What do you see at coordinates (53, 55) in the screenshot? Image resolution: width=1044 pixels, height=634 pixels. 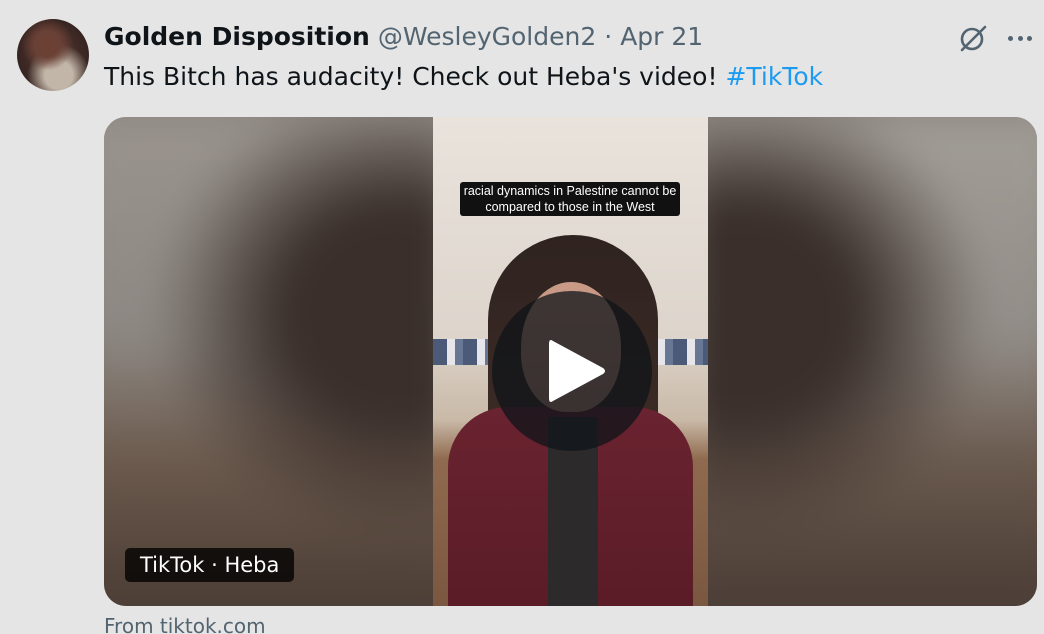 I see `avatar` at bounding box center [53, 55].